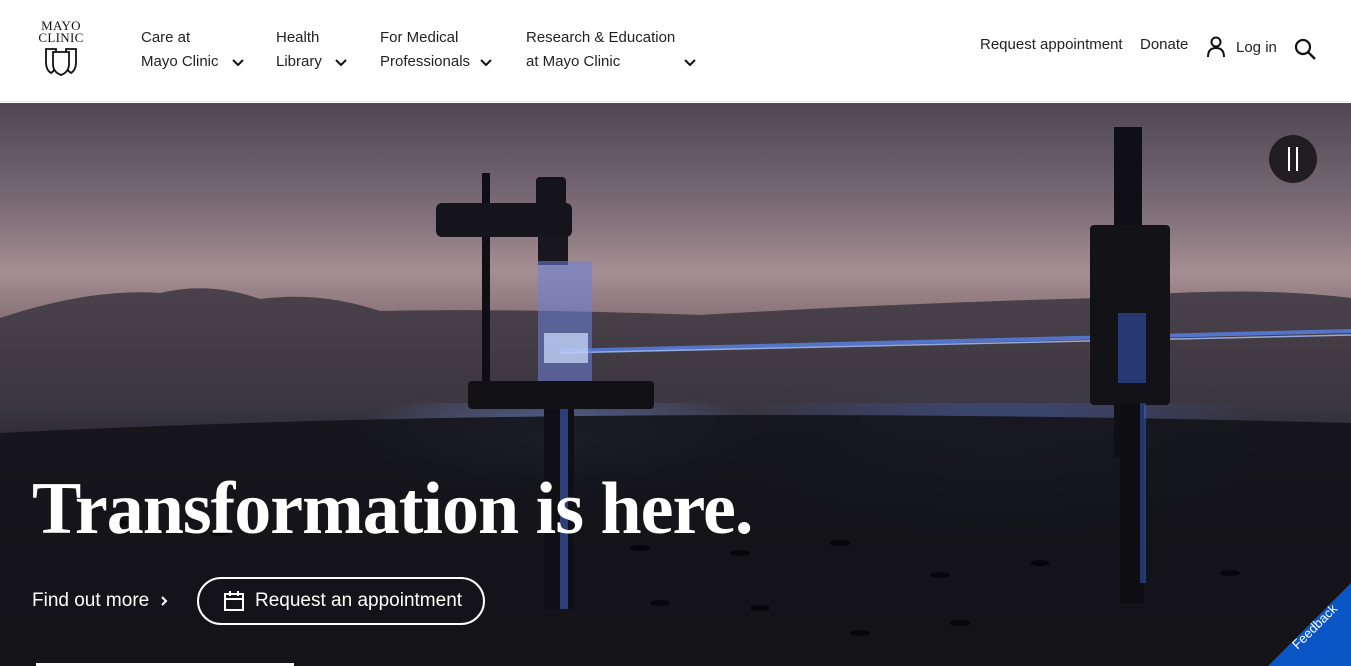 The height and width of the screenshot is (666, 1351). I want to click on nav-label-line1: Care at, so click(166, 37).